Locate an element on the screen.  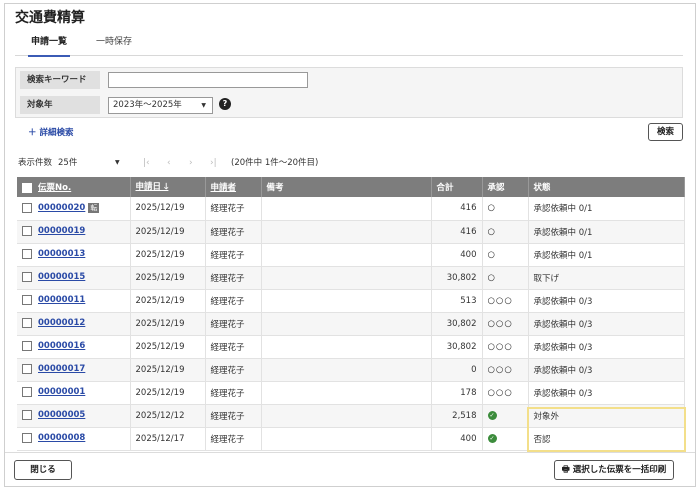
table-row: 00000013 2025/12/19 経理花子 400 ○ 承認依頼中 0/1 is located at coordinates (351, 255).